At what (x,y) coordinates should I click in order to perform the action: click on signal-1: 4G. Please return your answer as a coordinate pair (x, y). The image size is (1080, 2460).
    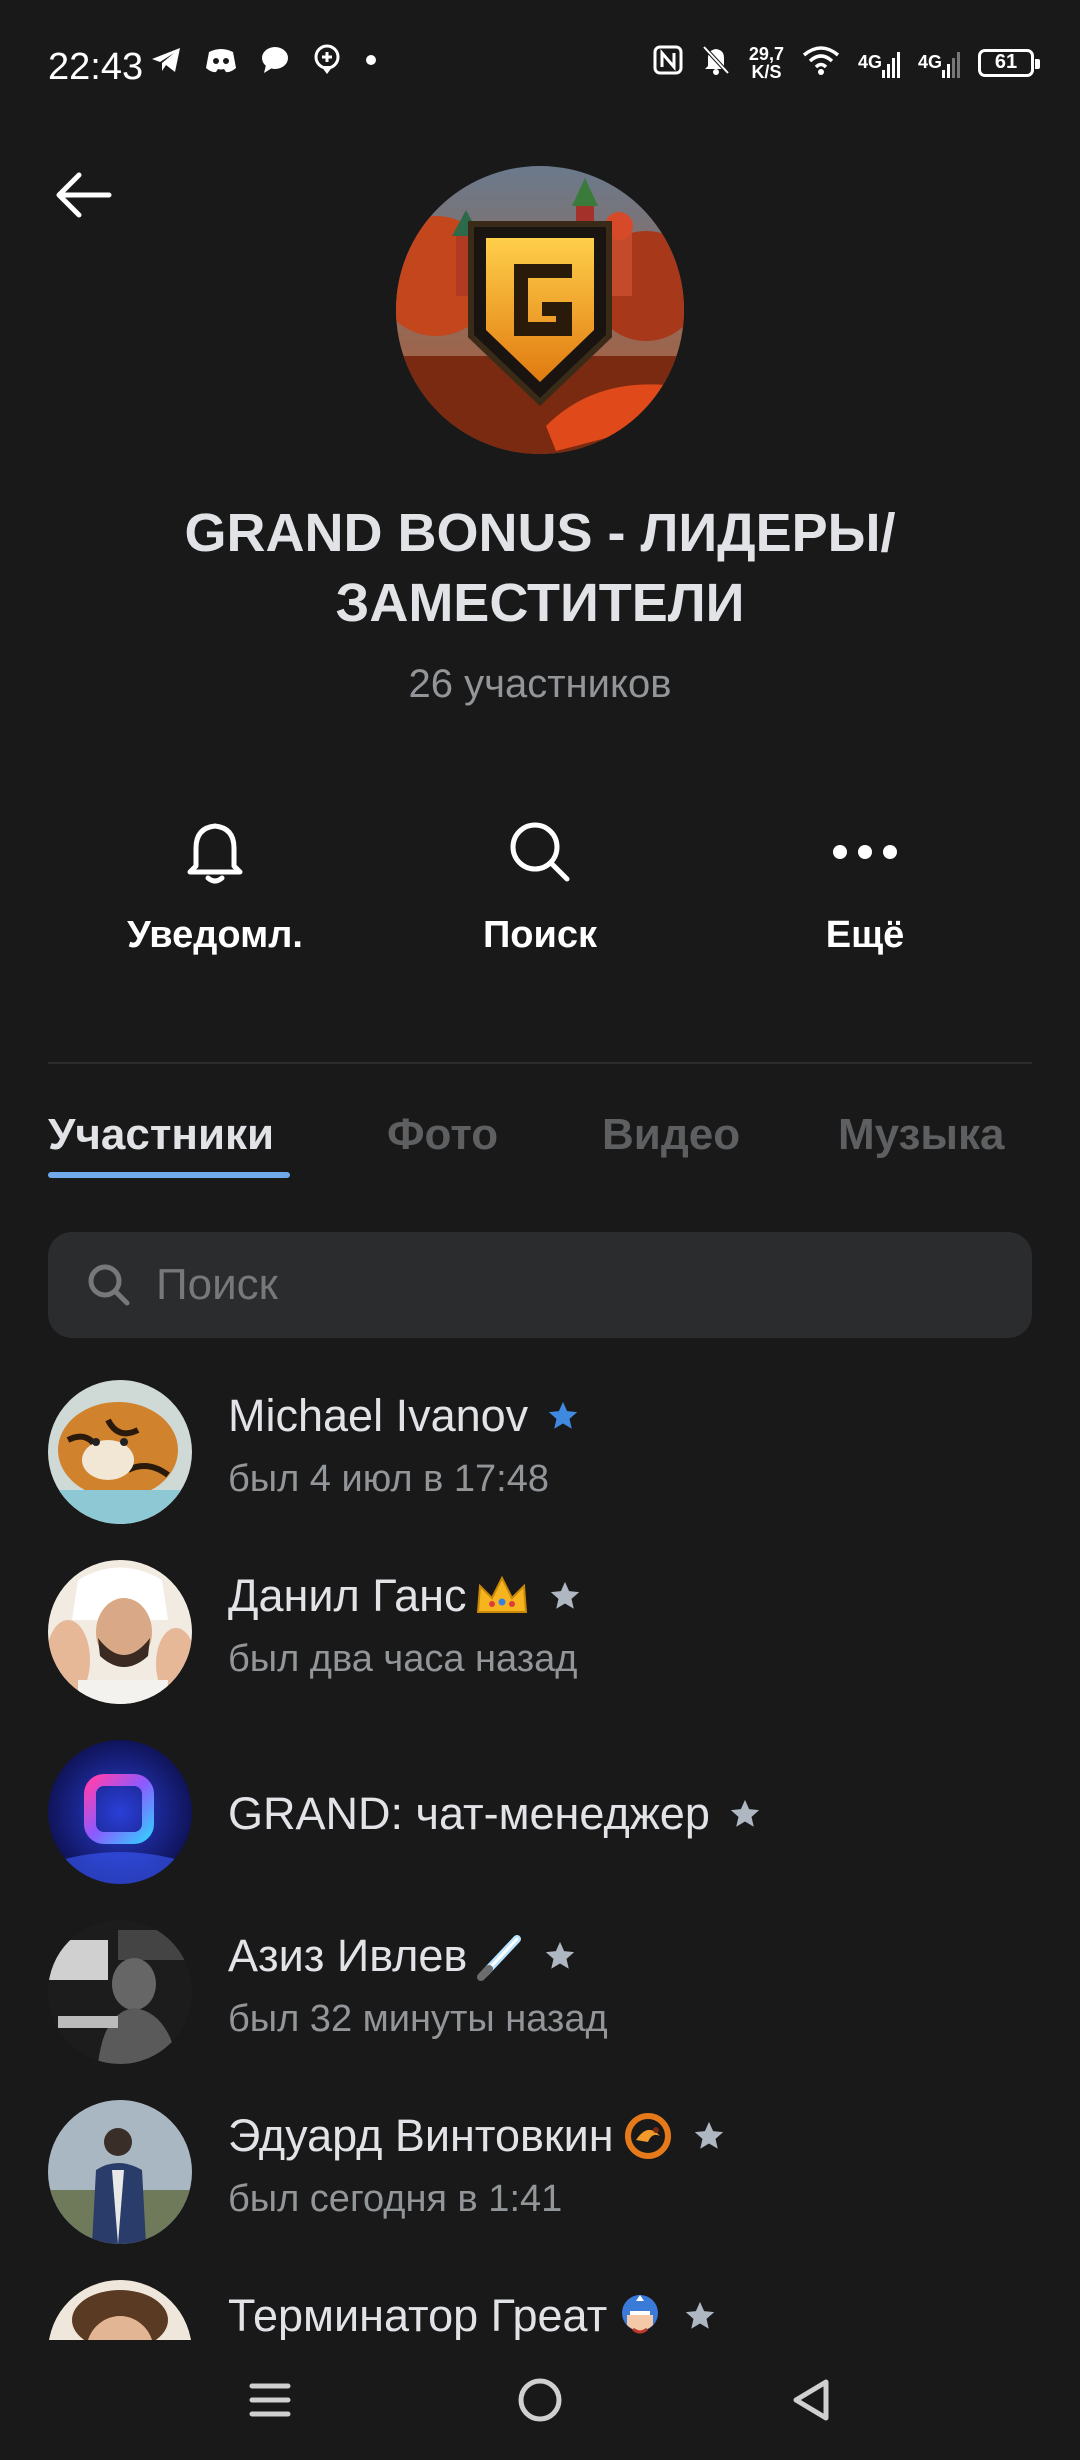
    Looking at the image, I should click on (878, 65).